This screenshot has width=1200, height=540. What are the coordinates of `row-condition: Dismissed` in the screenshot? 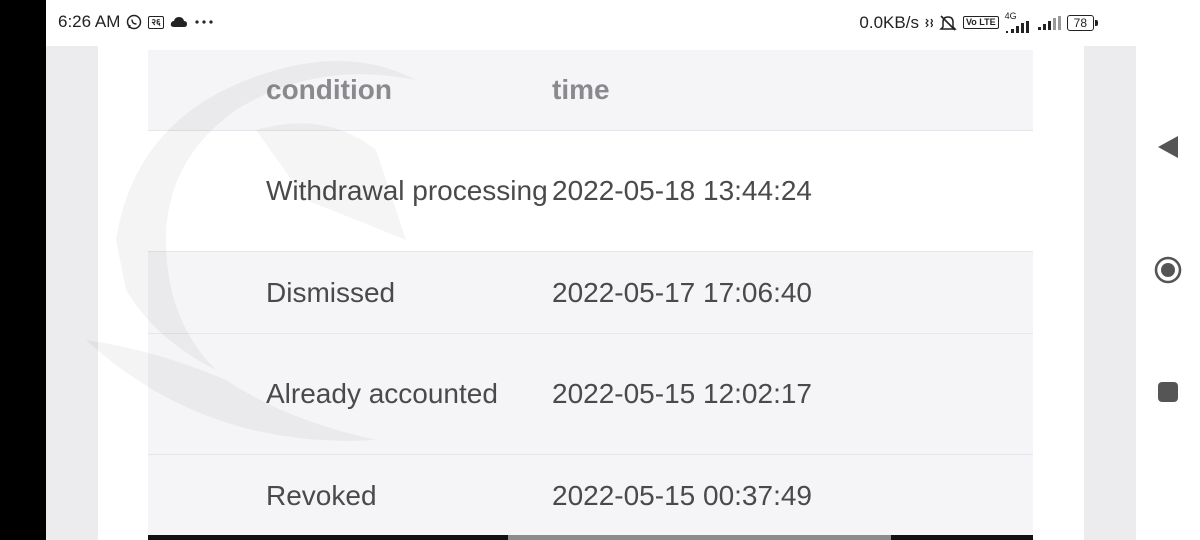 It's located at (331, 292).